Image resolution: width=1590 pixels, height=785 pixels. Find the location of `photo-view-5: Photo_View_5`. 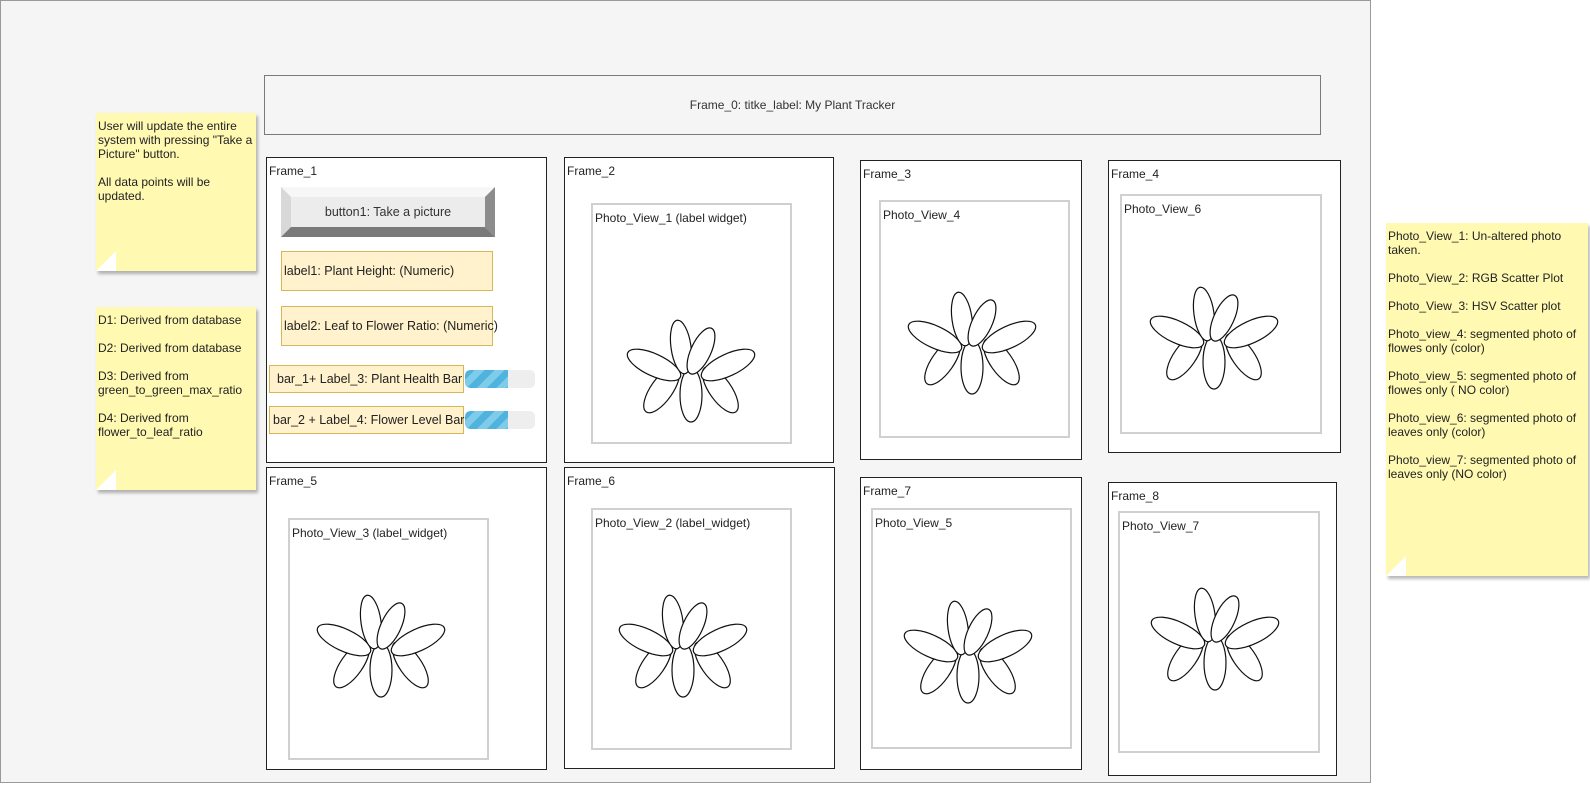

photo-view-5: Photo_View_5 is located at coordinates (971, 628).